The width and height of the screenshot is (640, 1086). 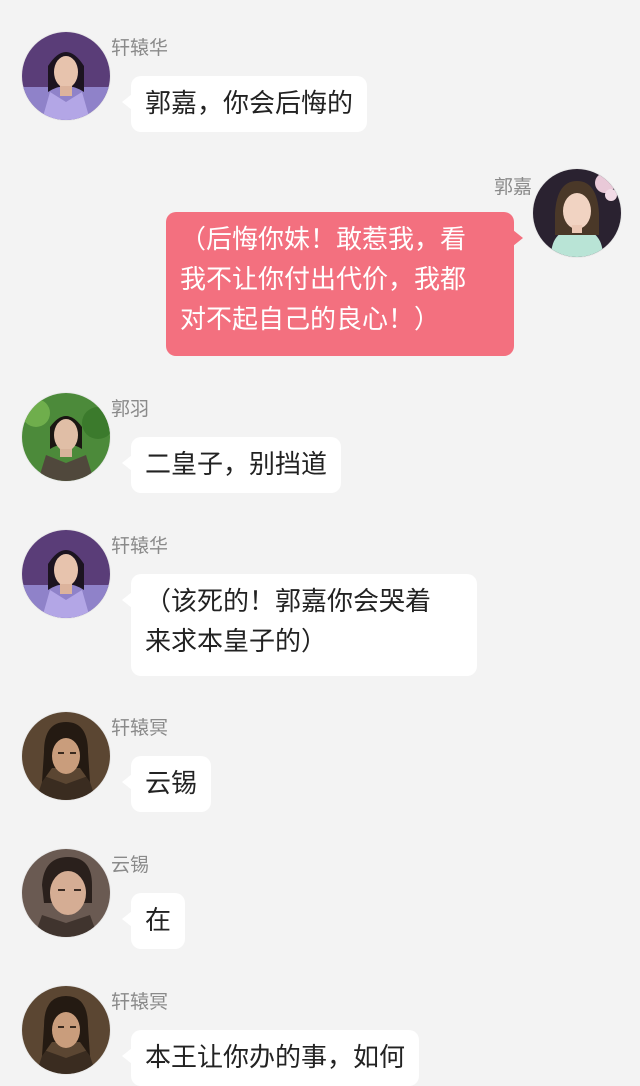 What do you see at coordinates (236, 465) in the screenshot?
I see `message-text: 二皇子，别挡道` at bounding box center [236, 465].